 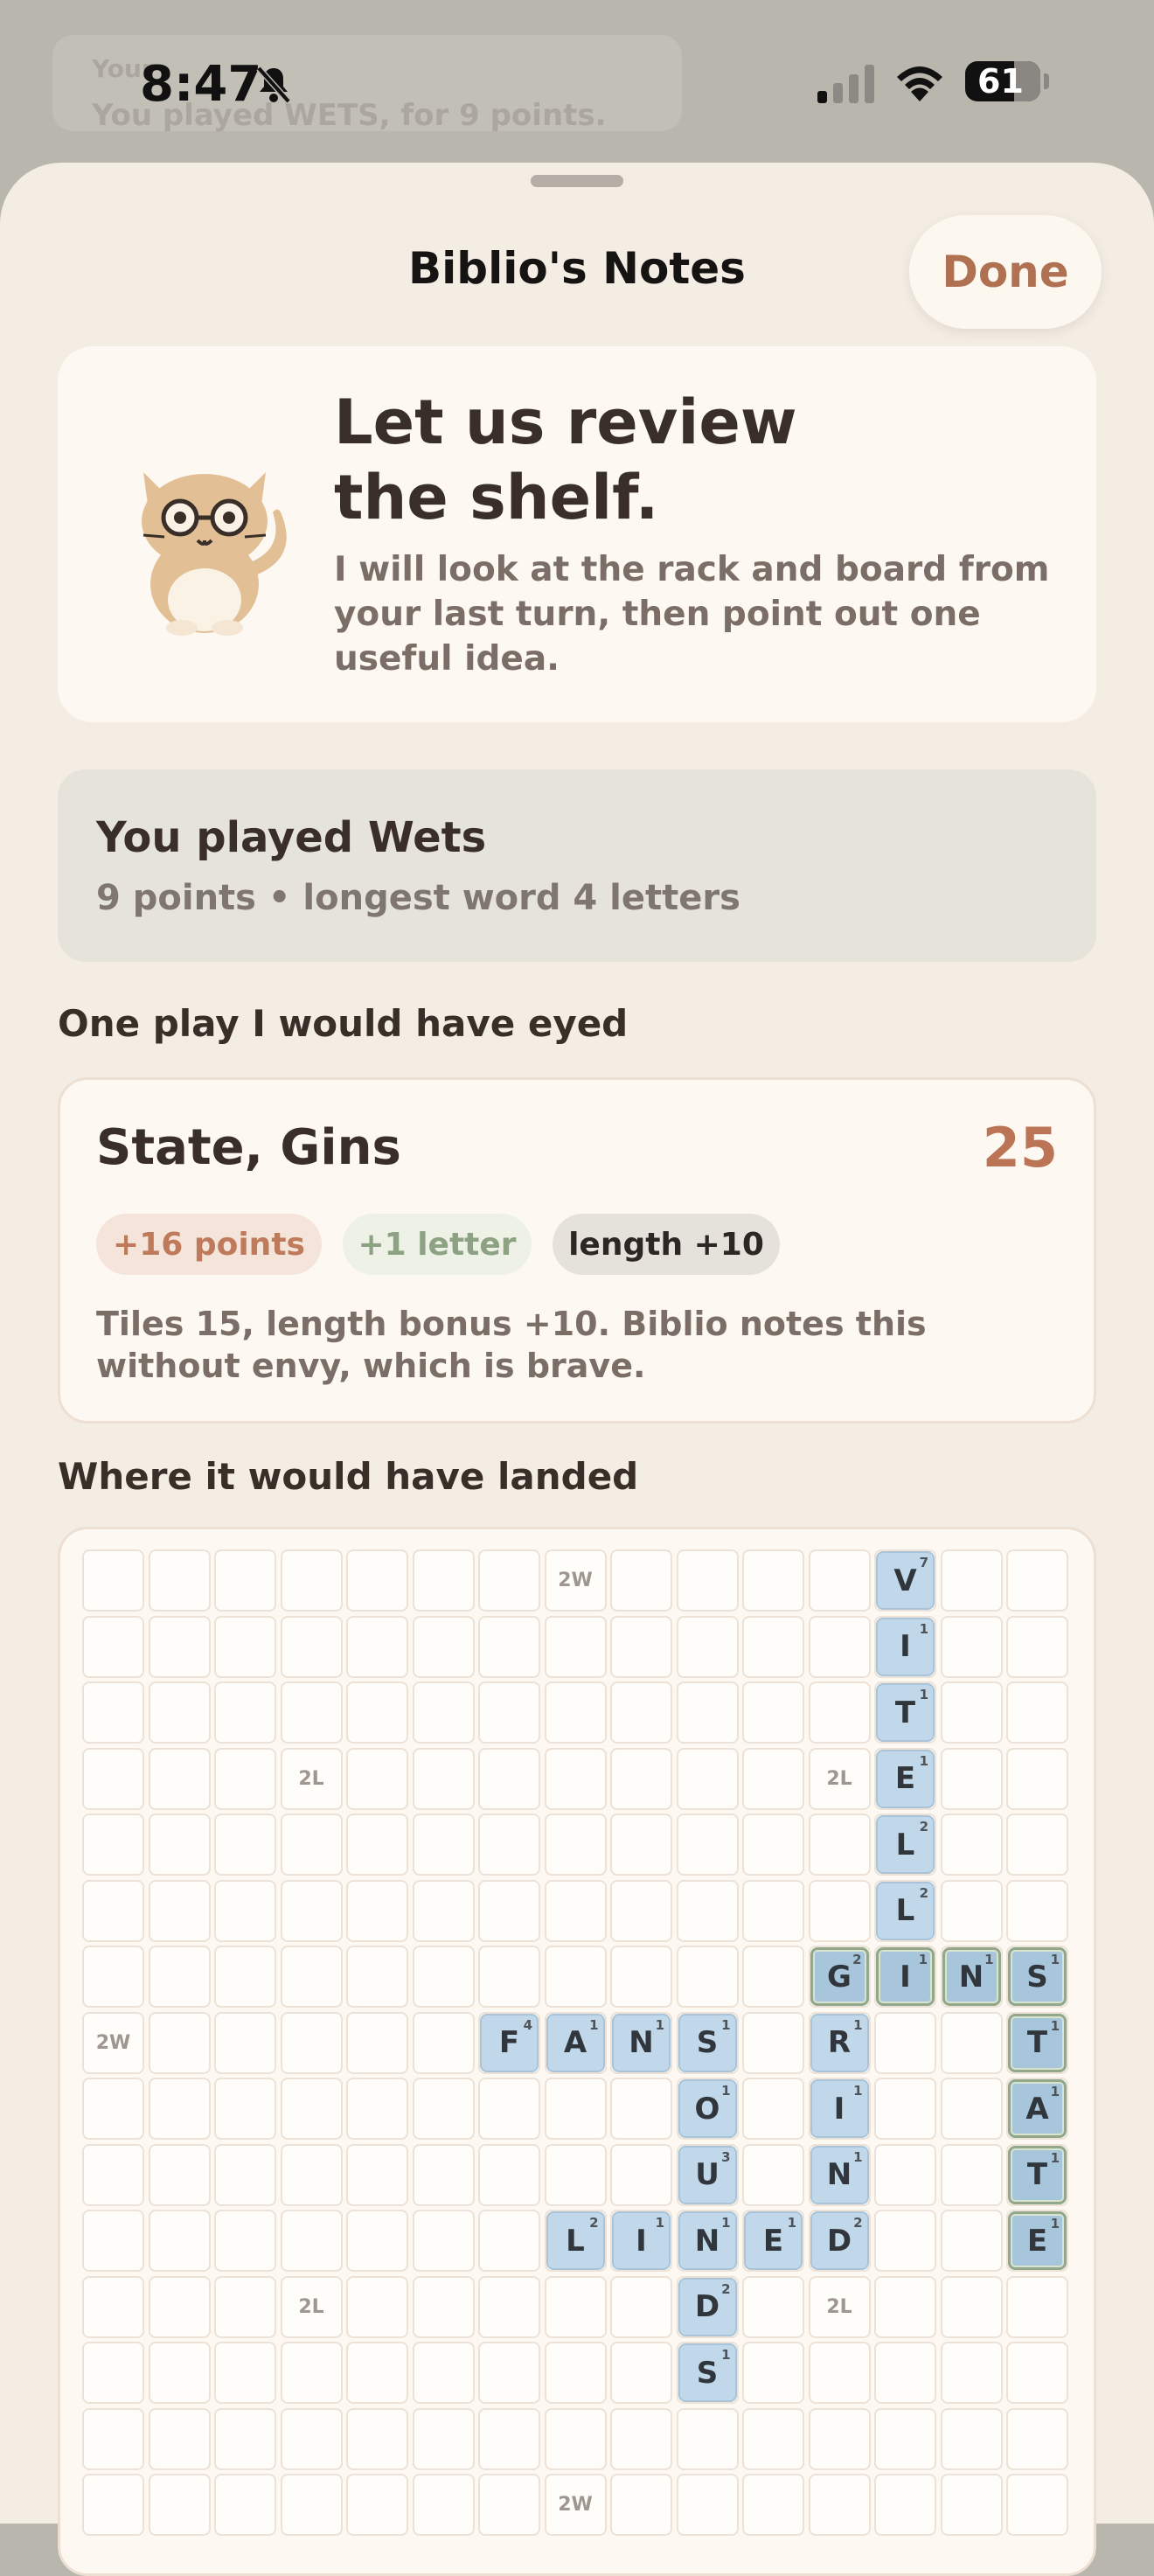 What do you see at coordinates (575, 2042) in the screenshot?
I see `letter-tile: A1` at bounding box center [575, 2042].